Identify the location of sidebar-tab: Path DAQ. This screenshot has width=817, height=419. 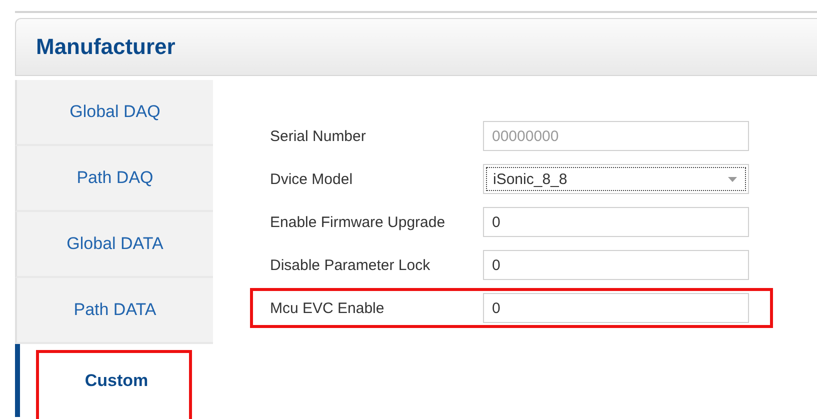
(114, 179).